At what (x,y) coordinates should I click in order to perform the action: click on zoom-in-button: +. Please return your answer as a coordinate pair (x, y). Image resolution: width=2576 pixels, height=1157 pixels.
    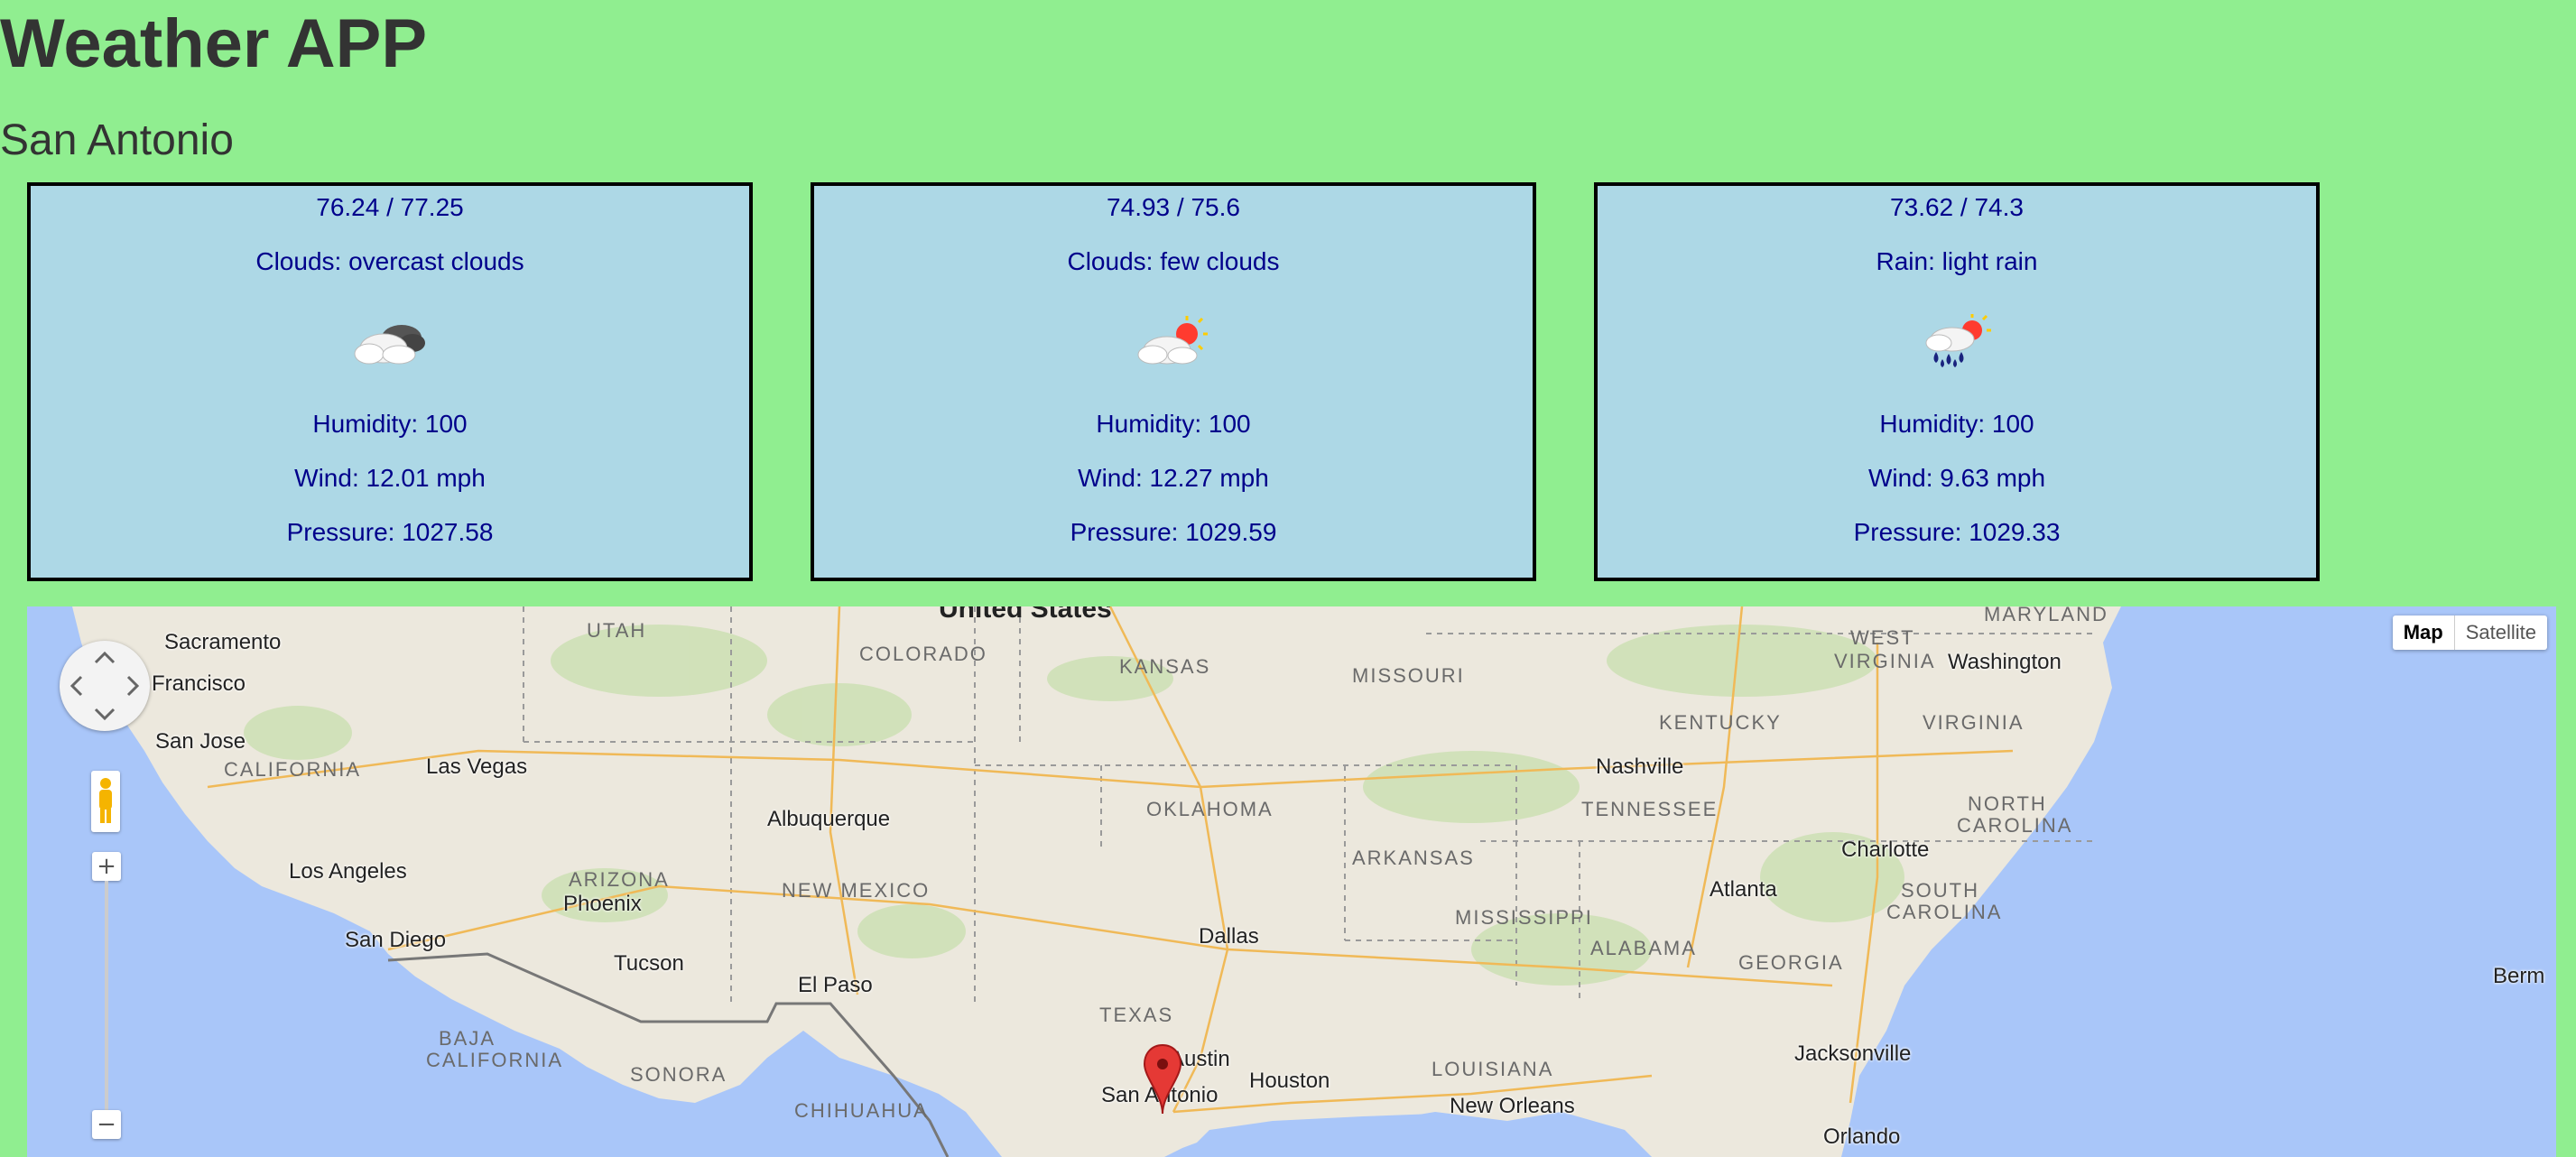
    Looking at the image, I should click on (106, 866).